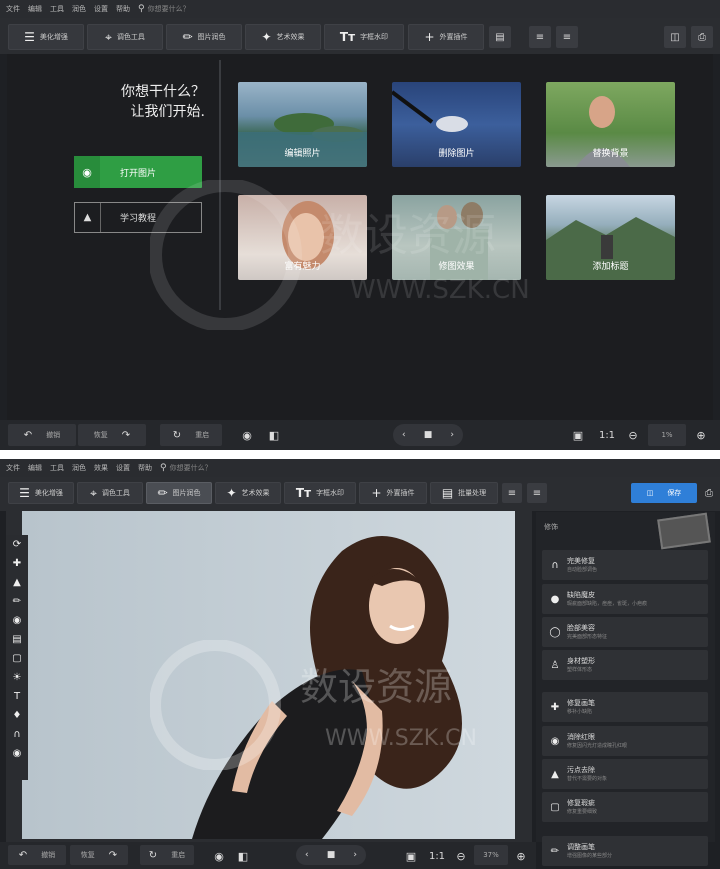  I want to click on menu-effects-2: 效果, so click(101, 468).